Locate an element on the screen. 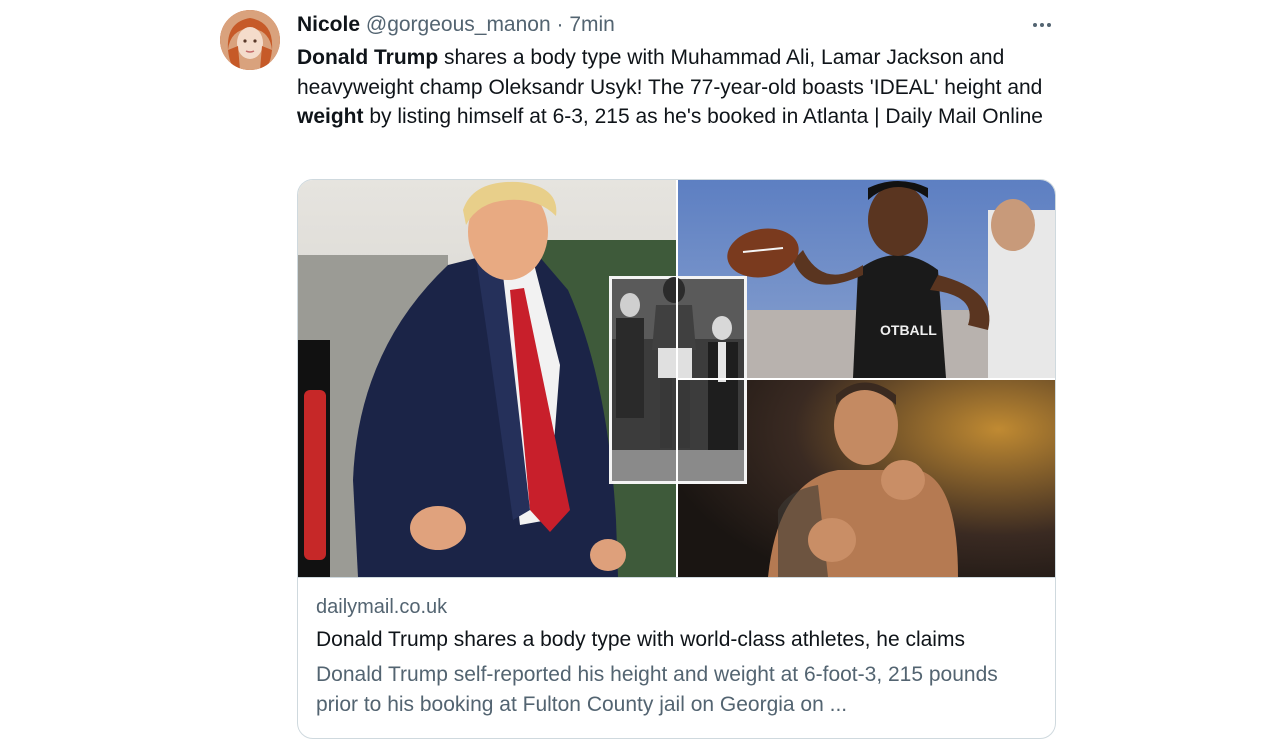  jersey-text: OTBALL is located at coordinates (908, 330).